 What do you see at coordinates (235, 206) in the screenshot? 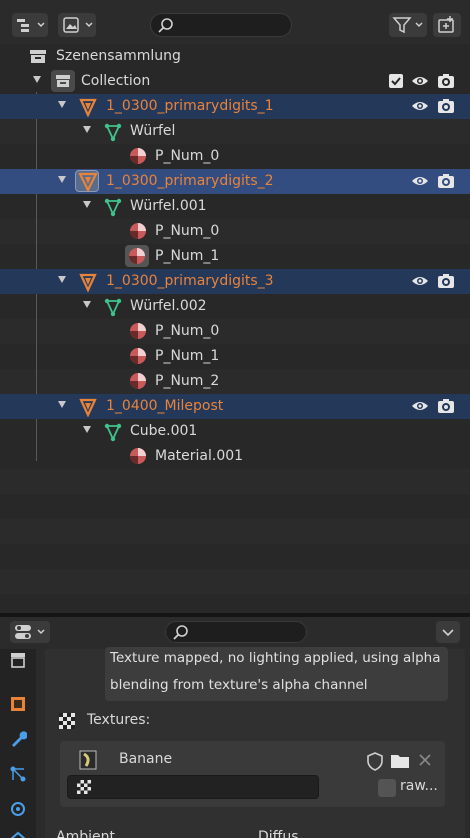
I see `mesh-row: Würfel.001` at bounding box center [235, 206].